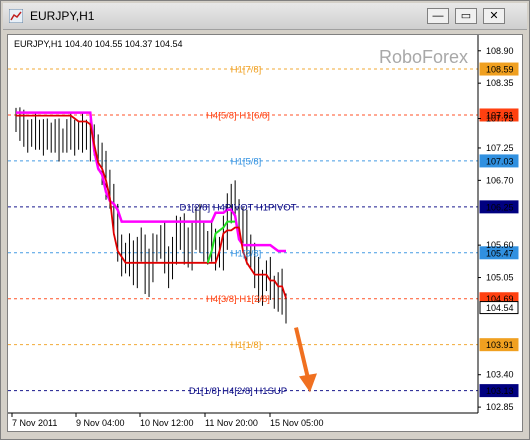 The width and height of the screenshot is (530, 440). What do you see at coordinates (308, 383) in the screenshot?
I see `forecast-arrow-head` at bounding box center [308, 383].